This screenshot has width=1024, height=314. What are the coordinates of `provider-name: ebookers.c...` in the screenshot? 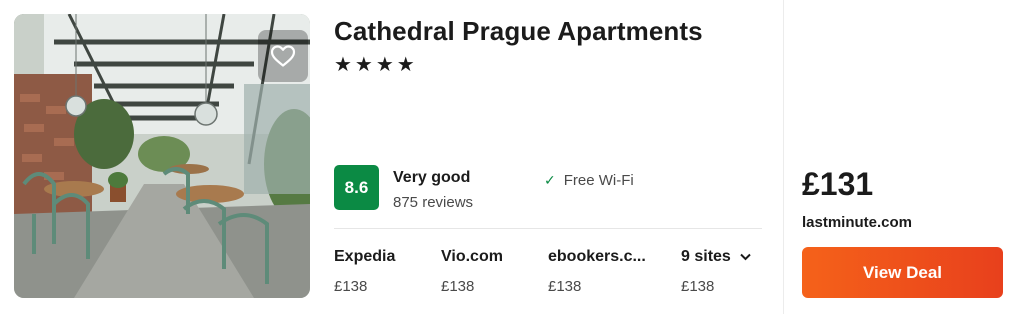 It's located at (597, 256).